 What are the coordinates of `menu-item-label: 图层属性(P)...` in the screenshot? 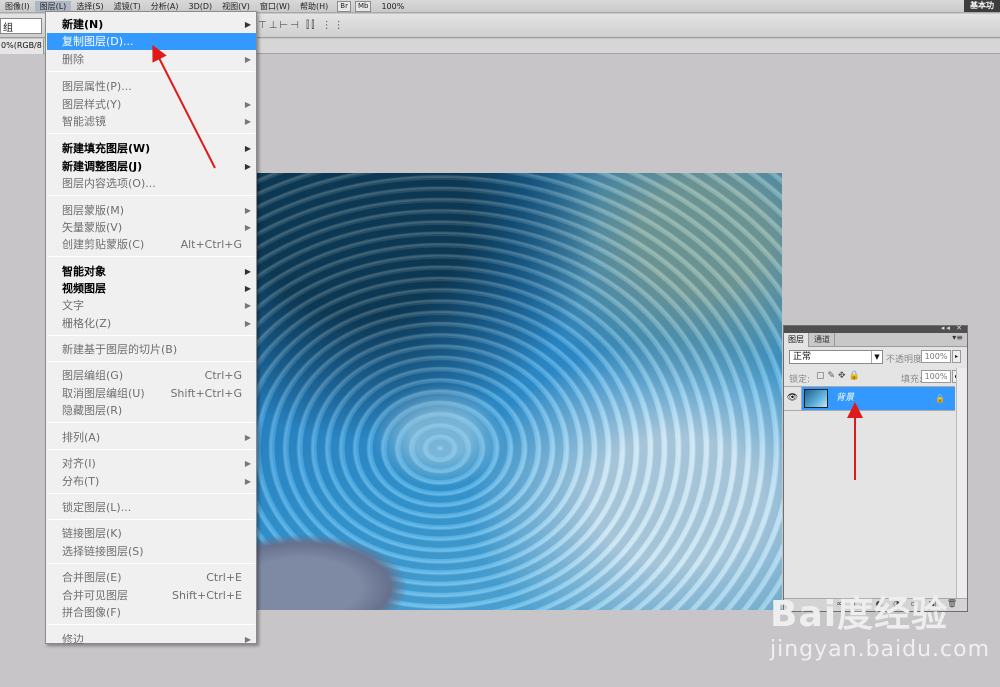 It's located at (97, 86).